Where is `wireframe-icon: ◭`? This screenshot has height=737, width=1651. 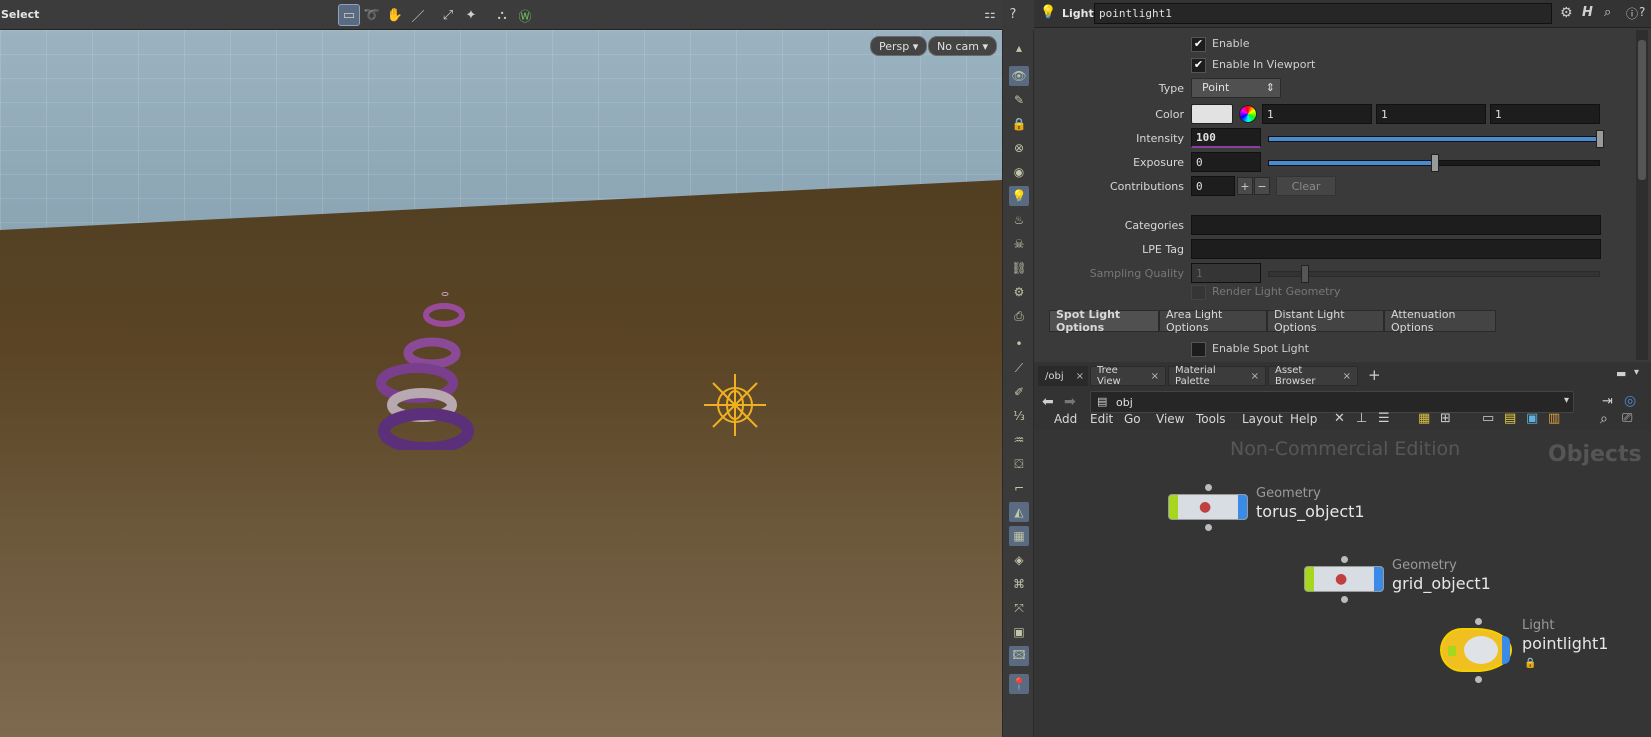 wireframe-icon: ◭ is located at coordinates (1019, 512).